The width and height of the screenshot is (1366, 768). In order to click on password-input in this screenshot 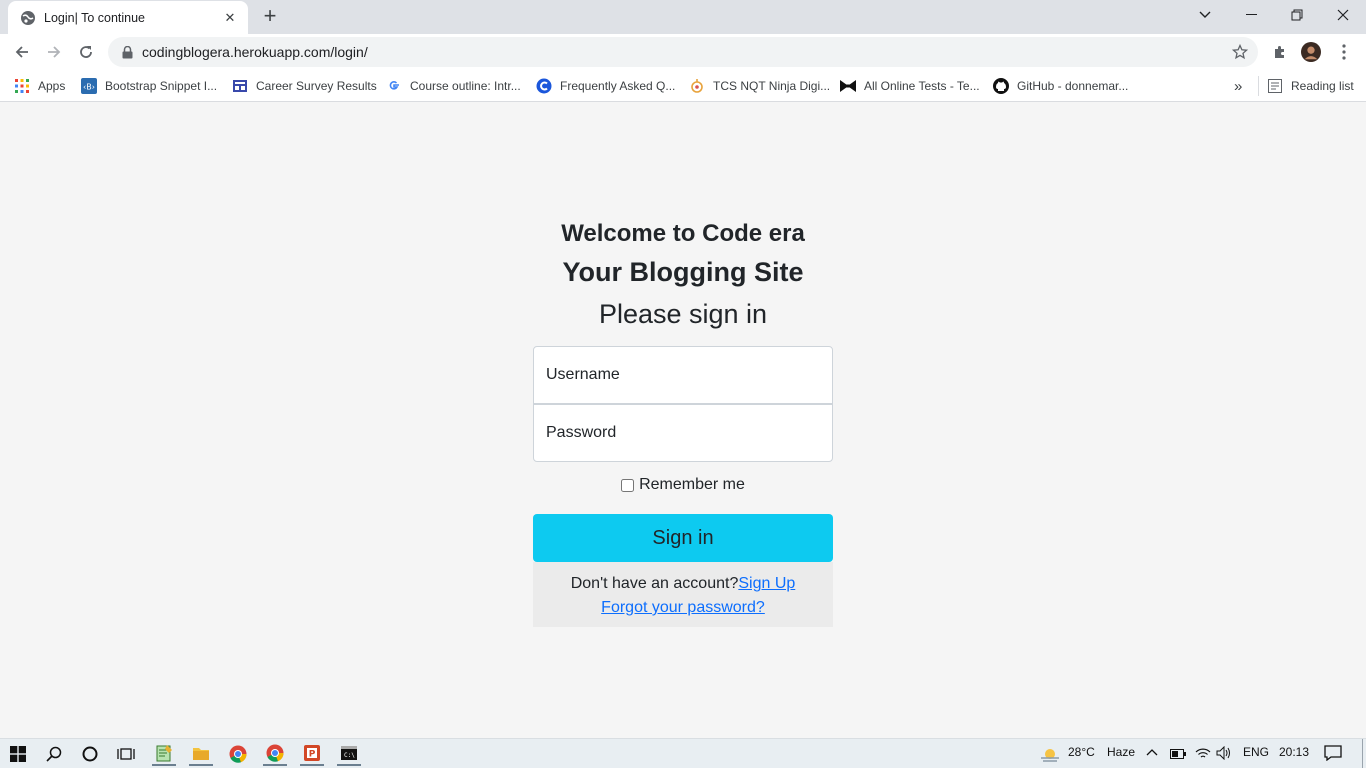, I will do `click(683, 433)`.